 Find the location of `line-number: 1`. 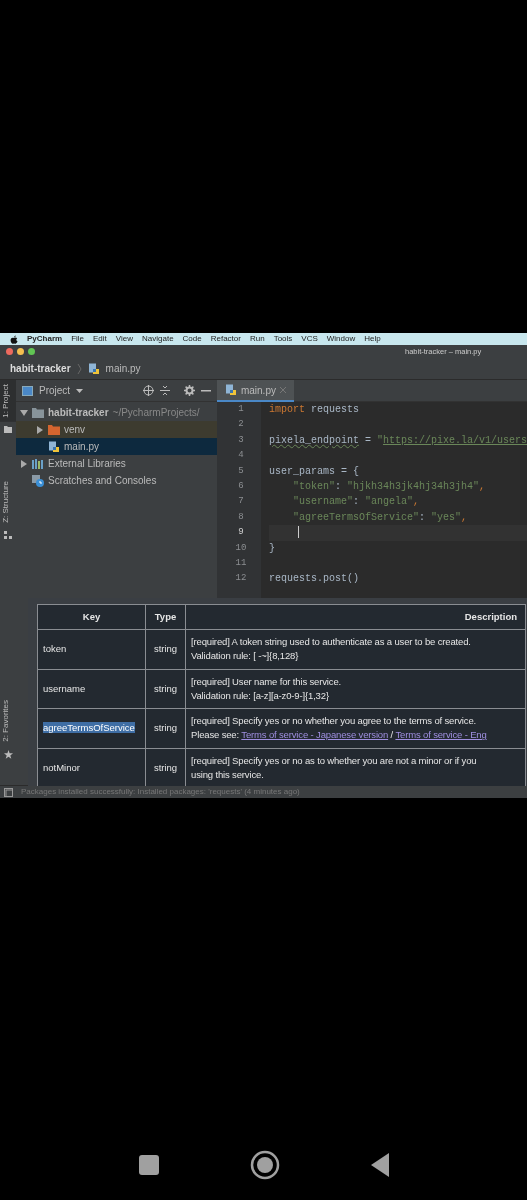

line-number: 1 is located at coordinates (241, 409).